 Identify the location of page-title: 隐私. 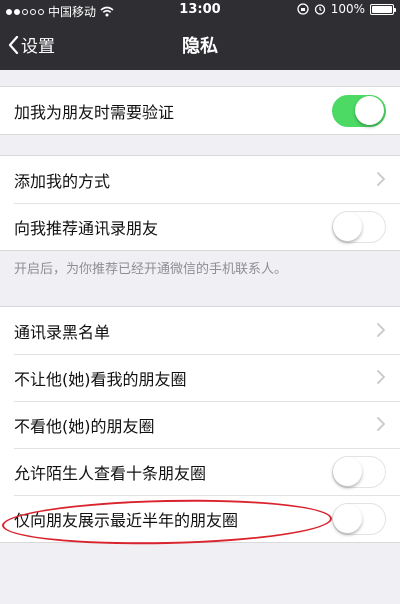
(200, 46).